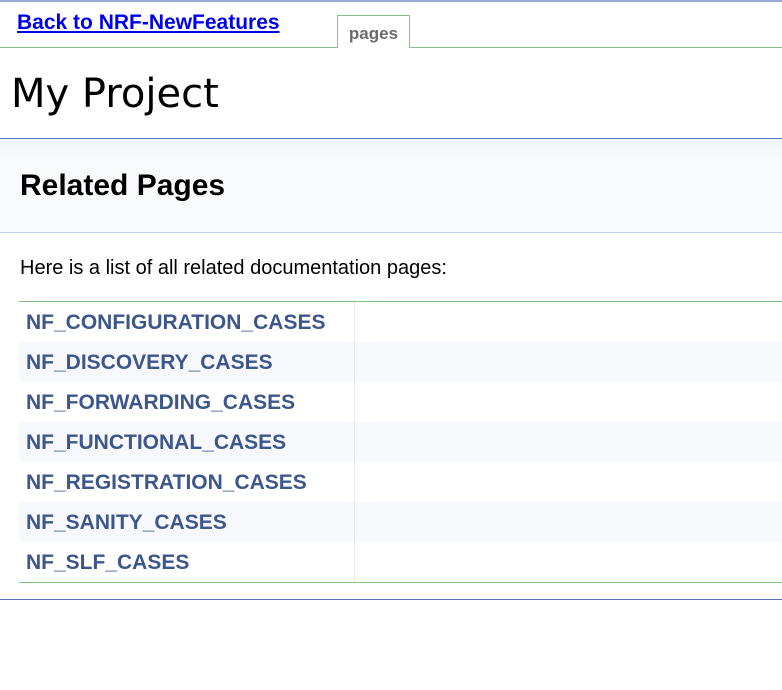 Image resolution: width=782 pixels, height=690 pixels. I want to click on page-link-nf-functional-cases: NF_FUNCTIONAL_CASES, so click(156, 443).